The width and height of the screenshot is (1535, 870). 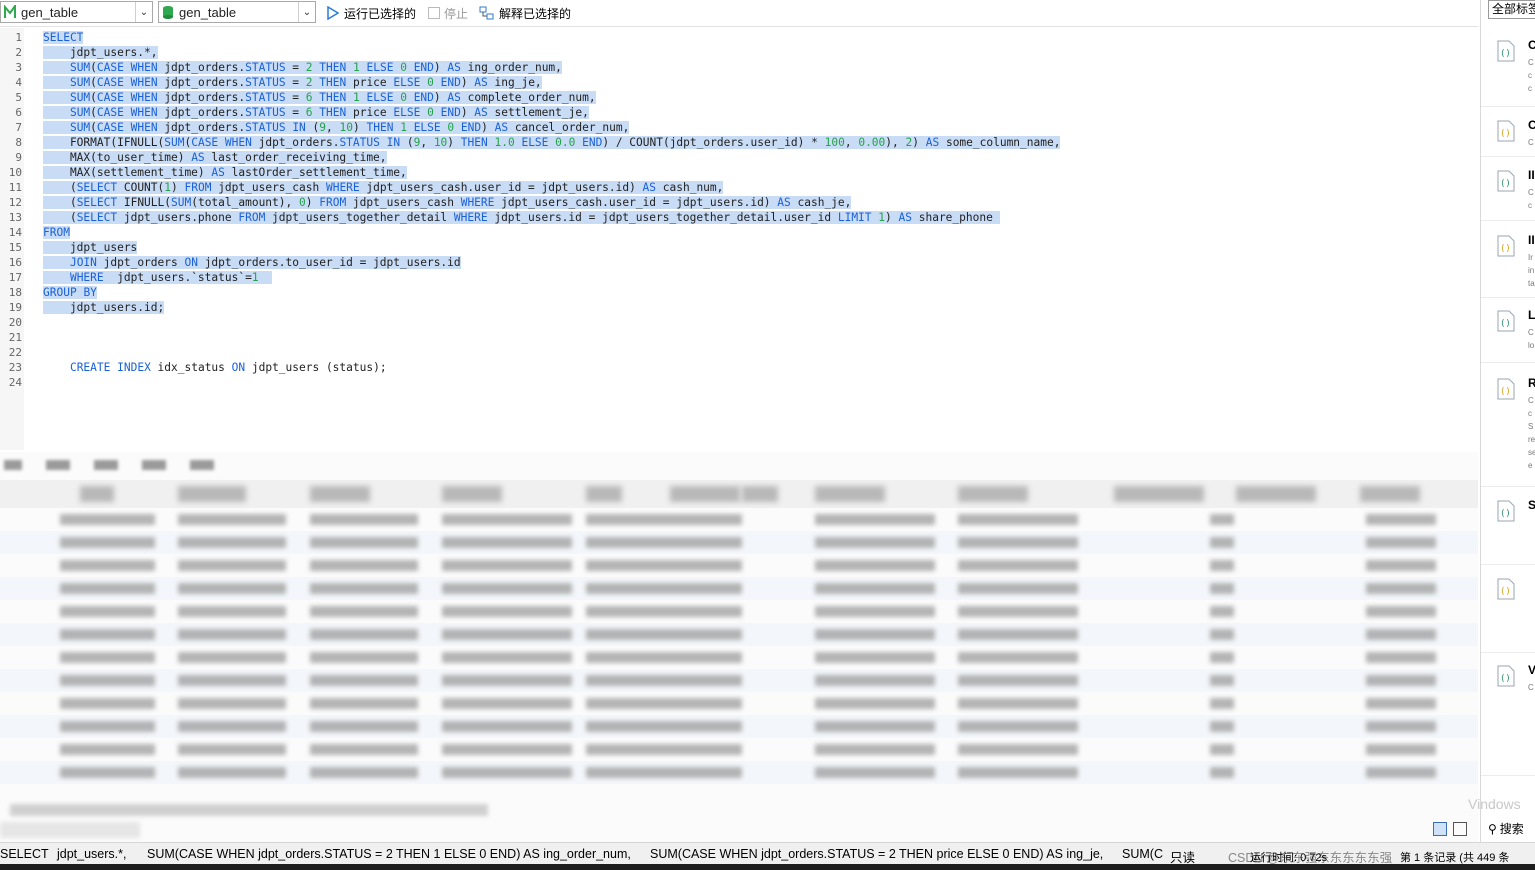 What do you see at coordinates (1460, 829) in the screenshot?
I see `list-view-icon` at bounding box center [1460, 829].